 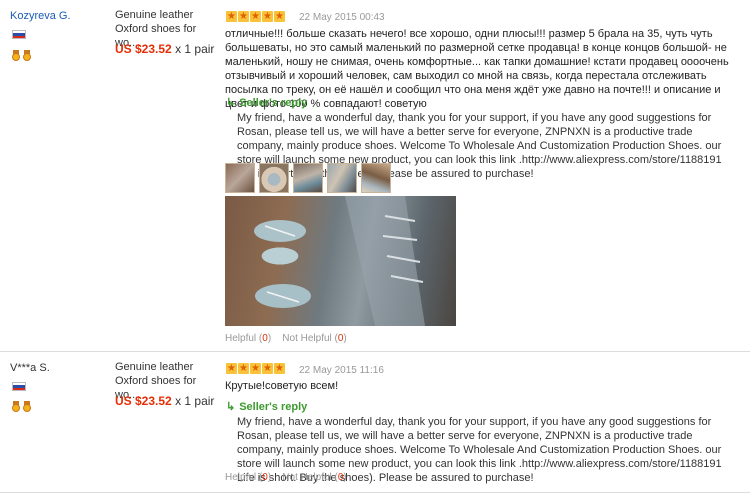 What do you see at coordinates (282, 386) in the screenshot?
I see `feedback-text: Крутые!советую всем!` at bounding box center [282, 386].